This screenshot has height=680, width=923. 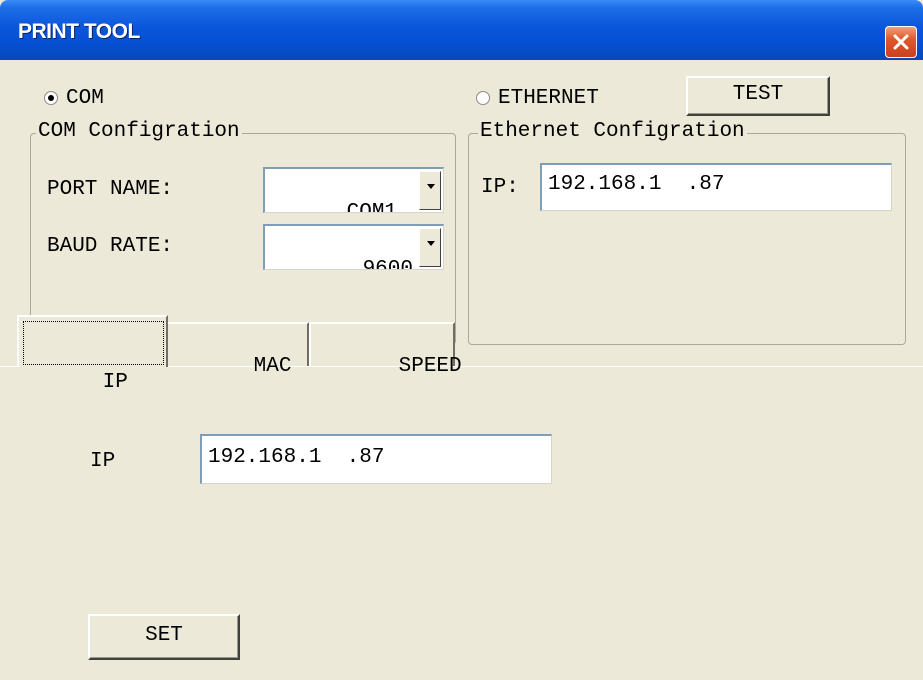 I want to click on close-button, so click(x=901, y=42).